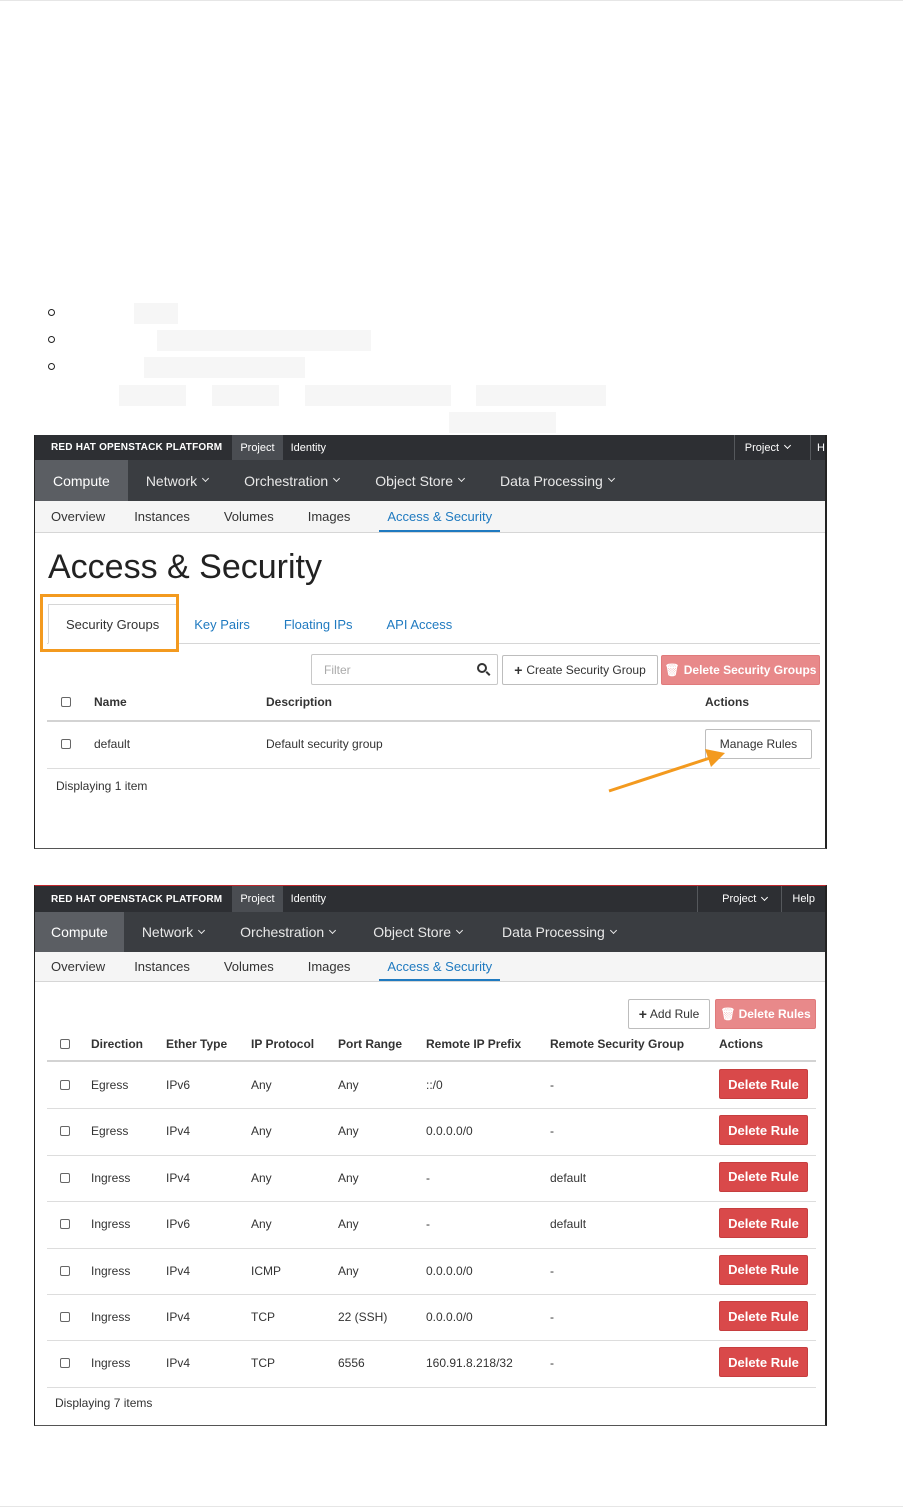 Image resolution: width=903 pixels, height=1508 pixels. Describe the element at coordinates (266, 1270) in the screenshot. I see `cell-ip-protocol: ICMP` at that location.